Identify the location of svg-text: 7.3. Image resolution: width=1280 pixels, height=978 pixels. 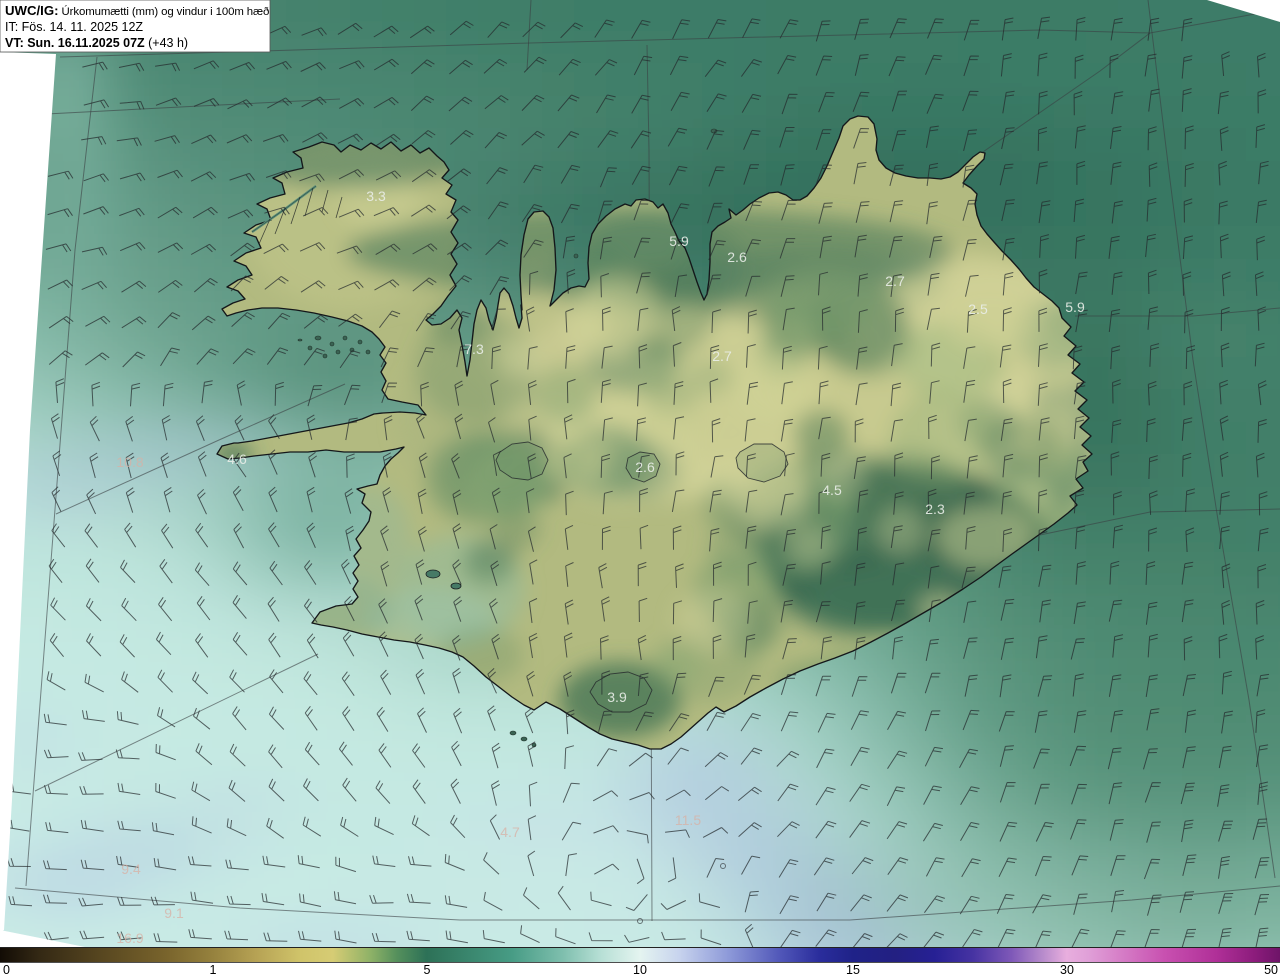
(474, 349).